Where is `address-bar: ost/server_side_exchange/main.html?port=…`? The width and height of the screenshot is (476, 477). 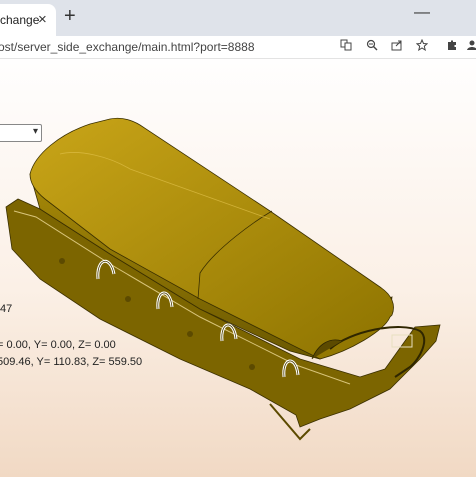 address-bar: ost/server_side_exchange/main.html?port=… is located at coordinates (127, 47).